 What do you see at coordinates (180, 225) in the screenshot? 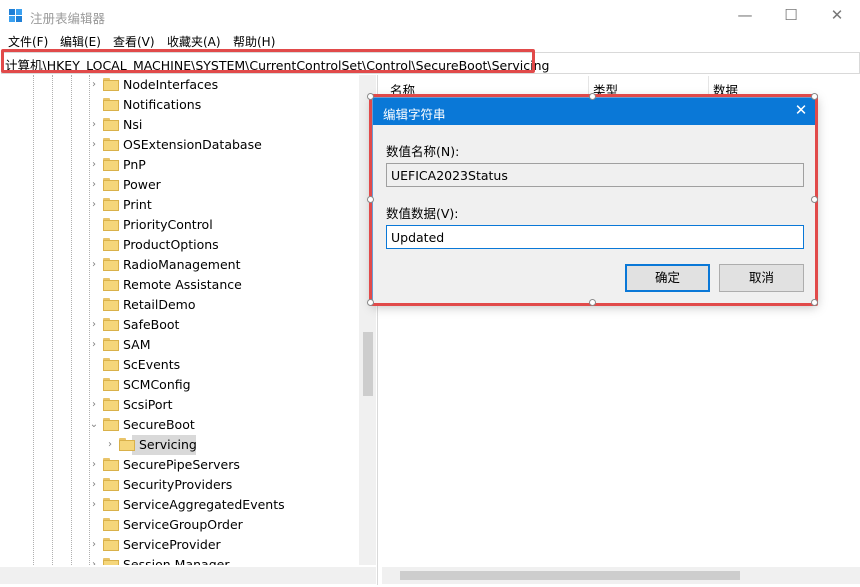
I see `tree-item: PriorityControl` at bounding box center [180, 225].